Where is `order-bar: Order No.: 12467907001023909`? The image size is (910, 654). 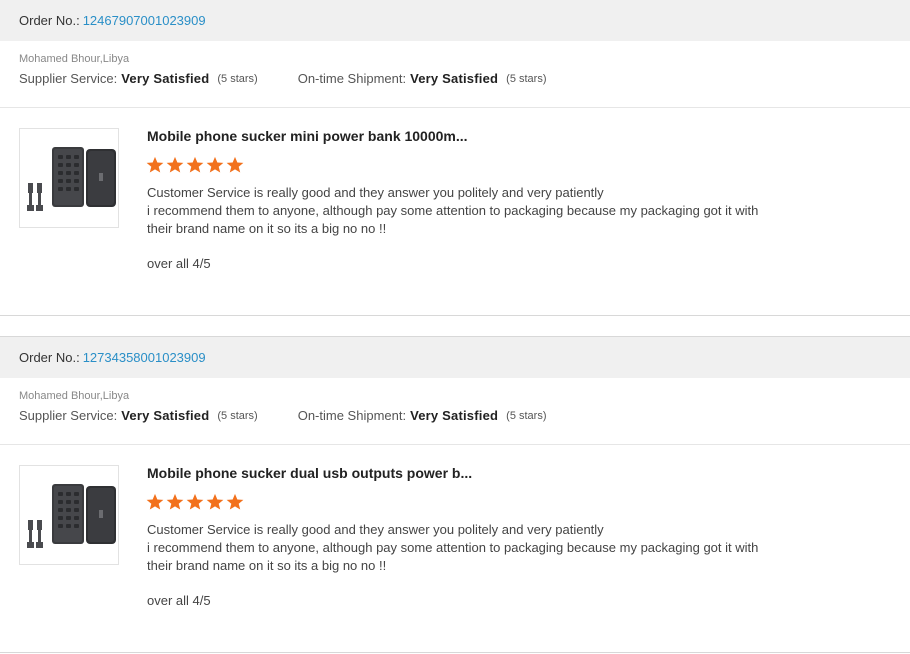 order-bar: Order No.: 12467907001023909 is located at coordinates (455, 20).